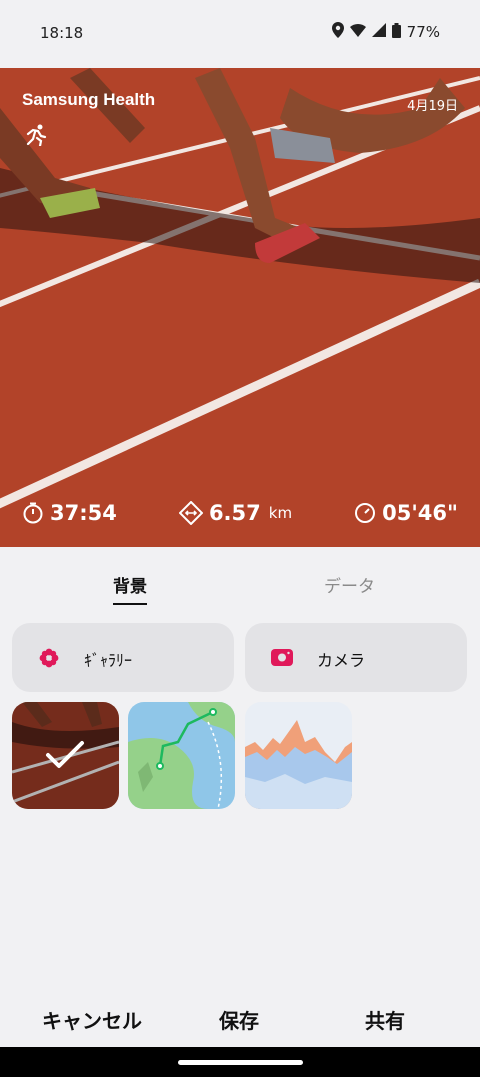  I want to click on home-indicator, so click(240, 1062).